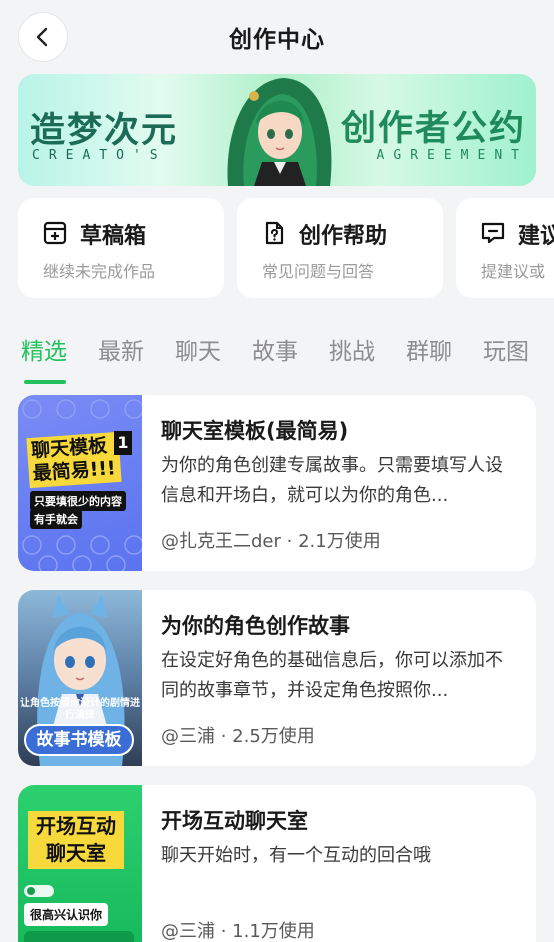  I want to click on thumbnail-number: 1, so click(123, 443).